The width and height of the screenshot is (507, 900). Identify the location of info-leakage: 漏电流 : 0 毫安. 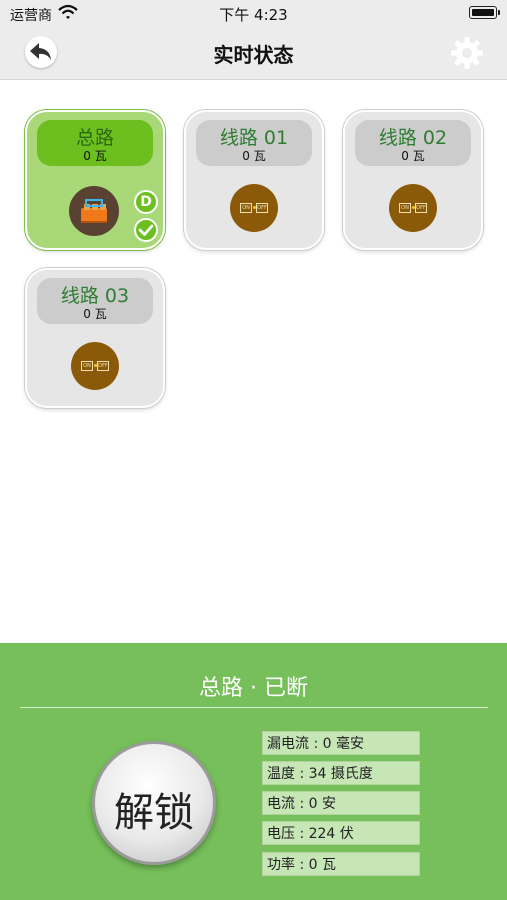
(341, 743).